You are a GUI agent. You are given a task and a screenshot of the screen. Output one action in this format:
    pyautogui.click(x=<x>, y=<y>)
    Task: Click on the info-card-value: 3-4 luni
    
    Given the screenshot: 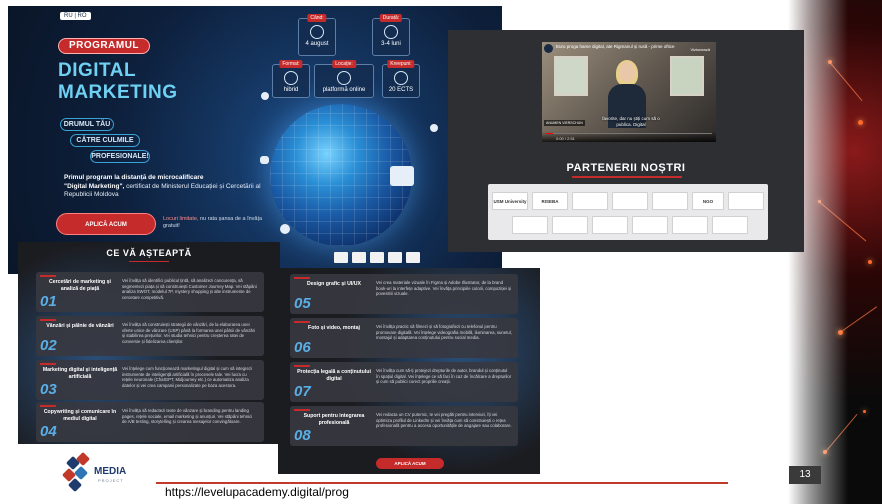 What is the action you would take?
    pyautogui.click(x=391, y=44)
    